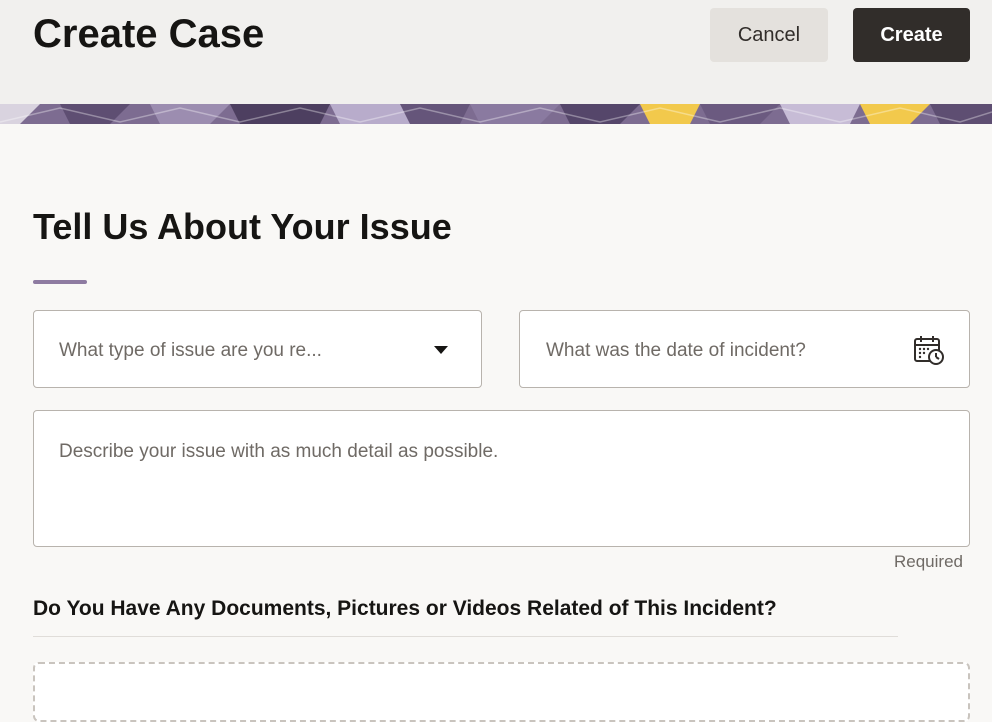 The width and height of the screenshot is (992, 722). What do you see at coordinates (929, 350) in the screenshot?
I see `calendar-icon` at bounding box center [929, 350].